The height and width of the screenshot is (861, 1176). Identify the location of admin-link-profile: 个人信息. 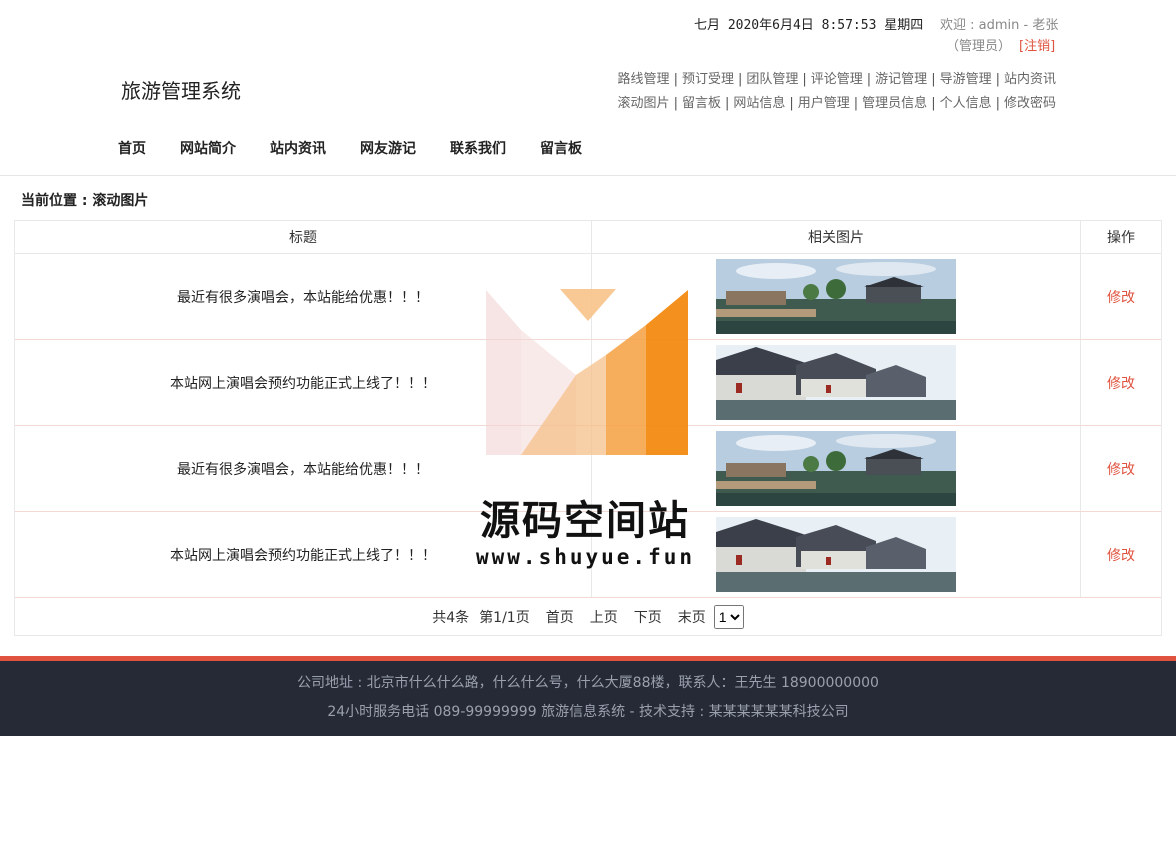
(966, 103).